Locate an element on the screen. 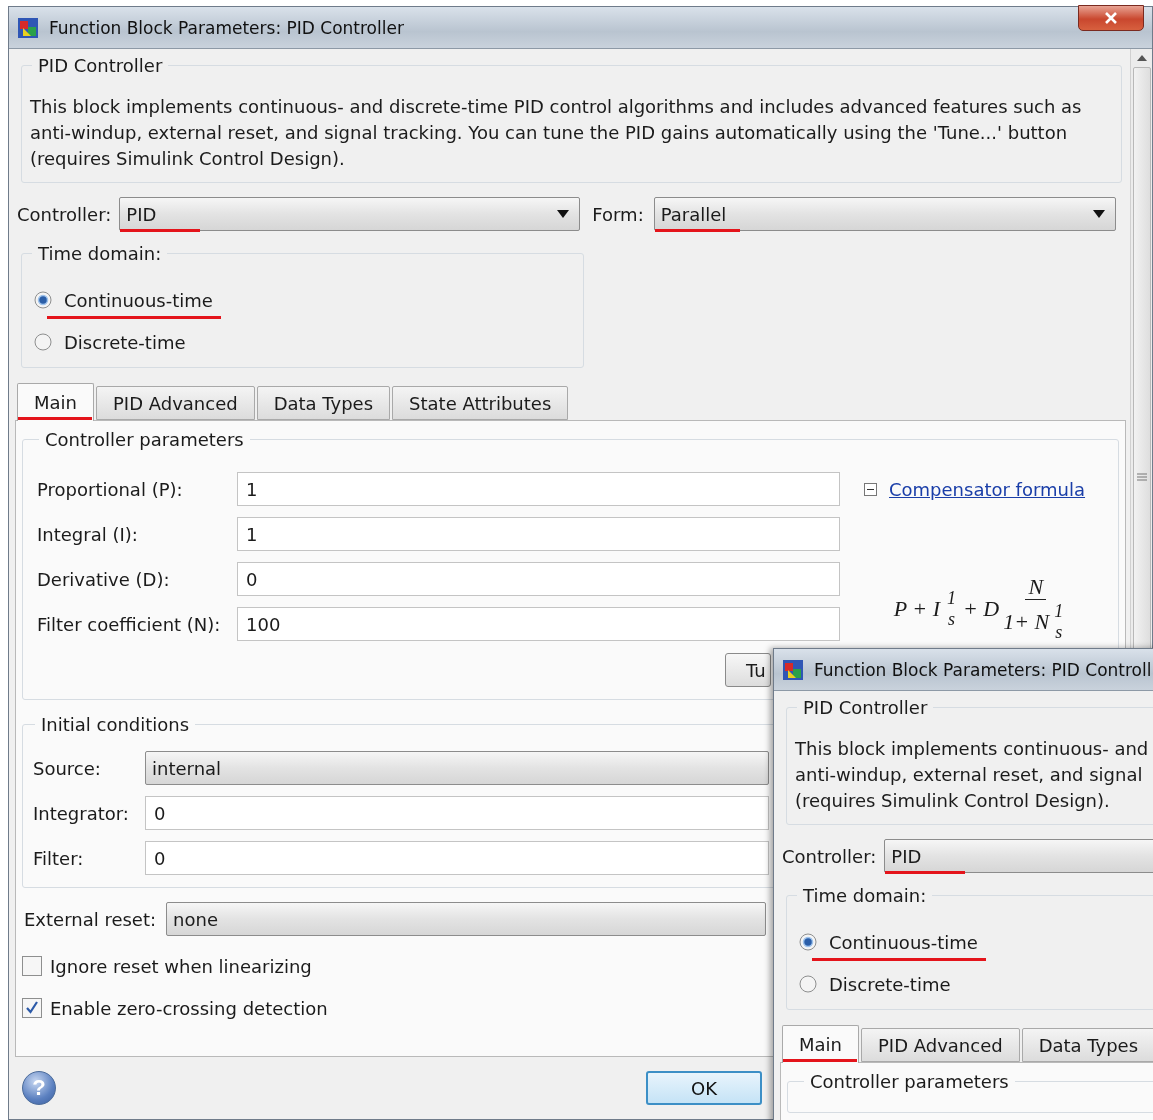 The width and height of the screenshot is (1153, 1120). close-button is located at coordinates (1111, 18).